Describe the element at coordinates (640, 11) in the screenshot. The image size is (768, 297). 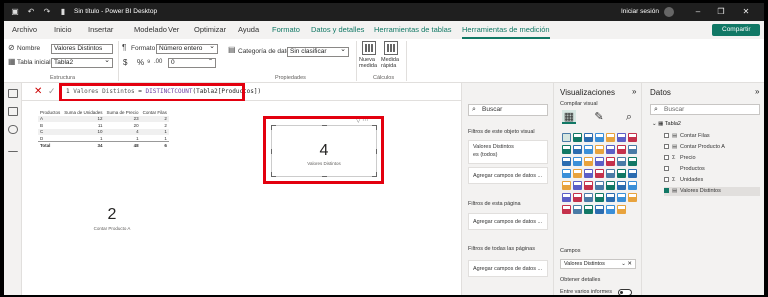
I see `sign-in-link: Iniciar sesión` at that location.